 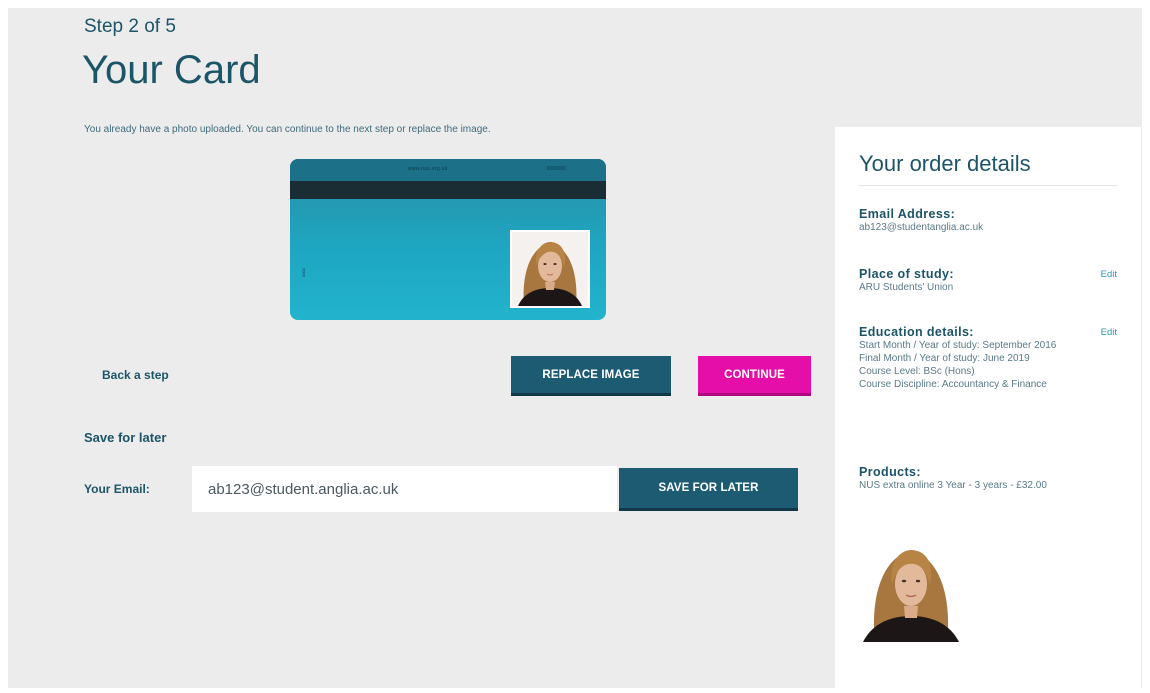 What do you see at coordinates (130, 26) in the screenshot?
I see `step-indicator: Step 2 of 5` at bounding box center [130, 26].